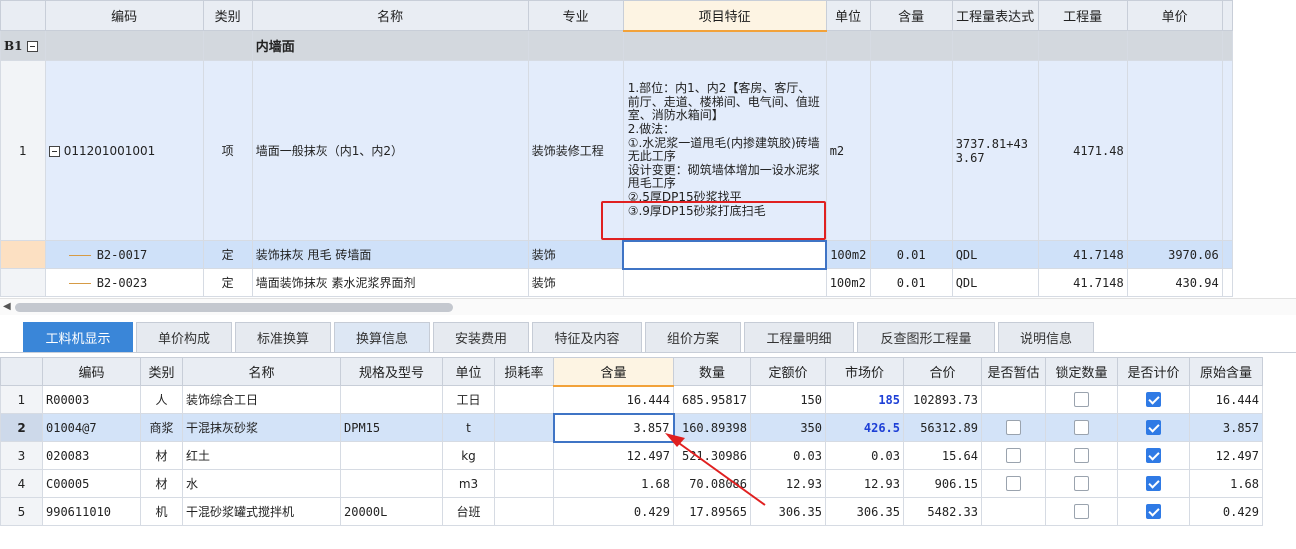 The image size is (1296, 549). What do you see at coordinates (283, 337) in the screenshot?
I see `tab-standard-conversion: 标准换算` at bounding box center [283, 337].